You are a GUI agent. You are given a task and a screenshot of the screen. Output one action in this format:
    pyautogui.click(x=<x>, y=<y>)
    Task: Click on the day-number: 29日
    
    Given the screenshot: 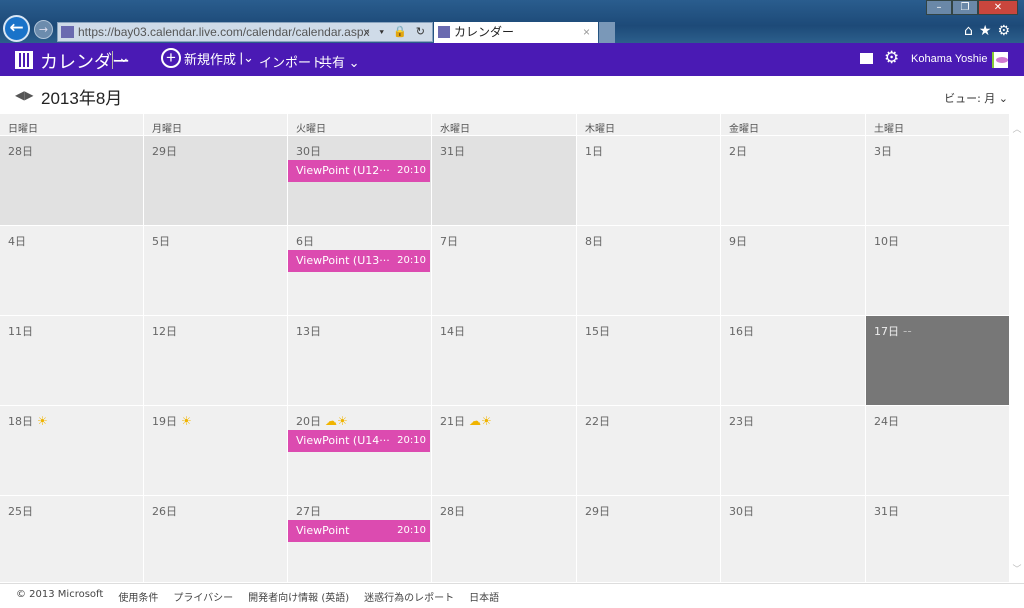 What is the action you would take?
    pyautogui.click(x=164, y=151)
    